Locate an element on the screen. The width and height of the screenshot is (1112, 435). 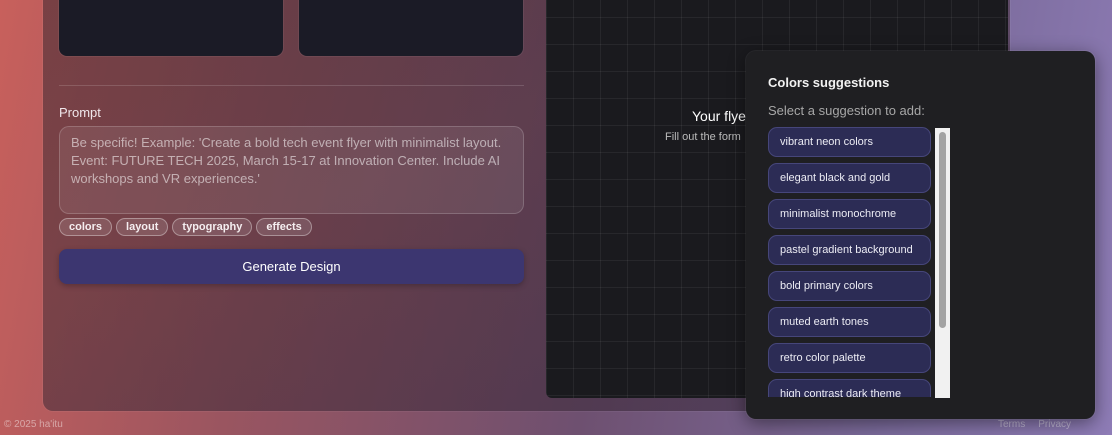
suggestion-item: high contrast dark theme is located at coordinates (849, 388).